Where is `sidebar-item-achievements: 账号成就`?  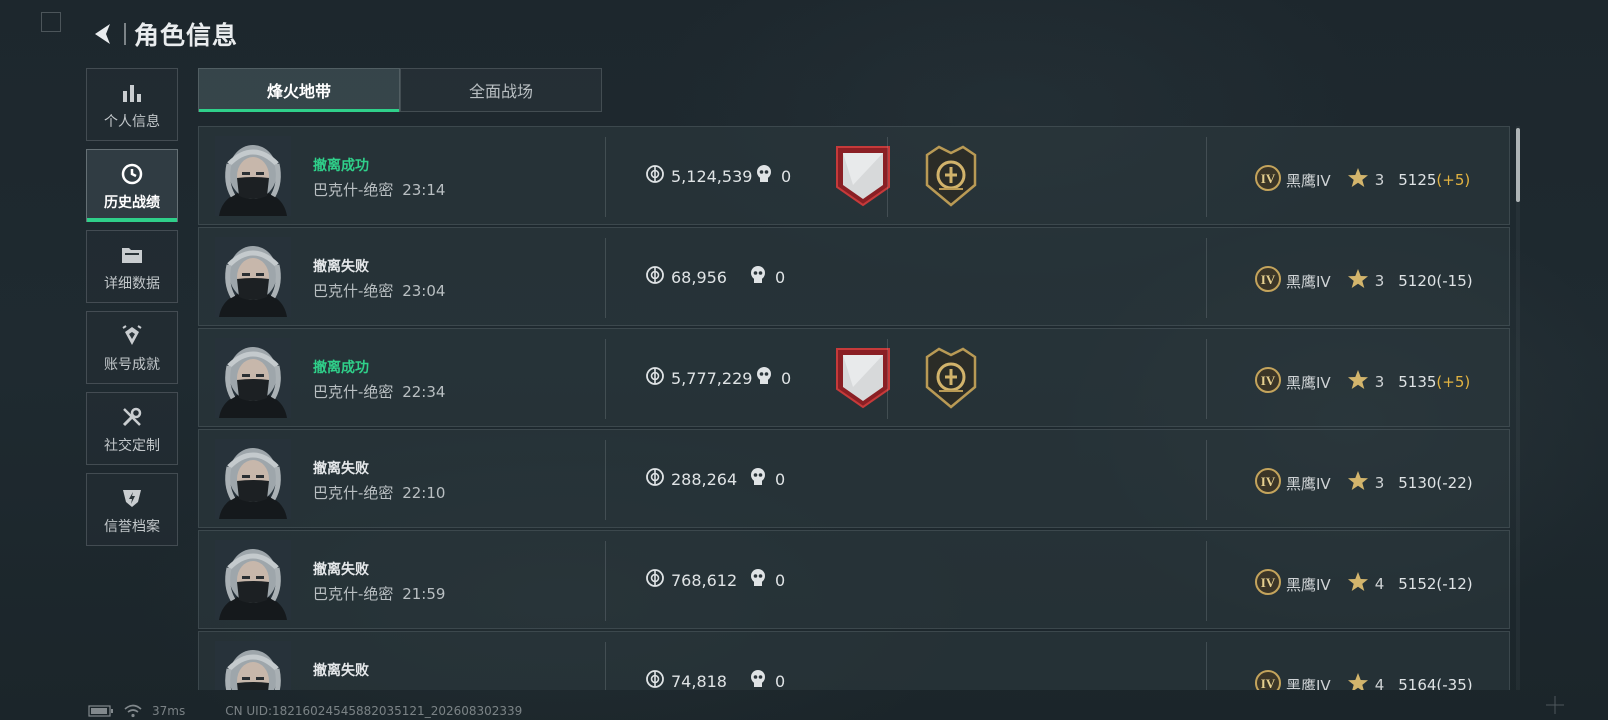 sidebar-item-achievements: 账号成就 is located at coordinates (132, 347).